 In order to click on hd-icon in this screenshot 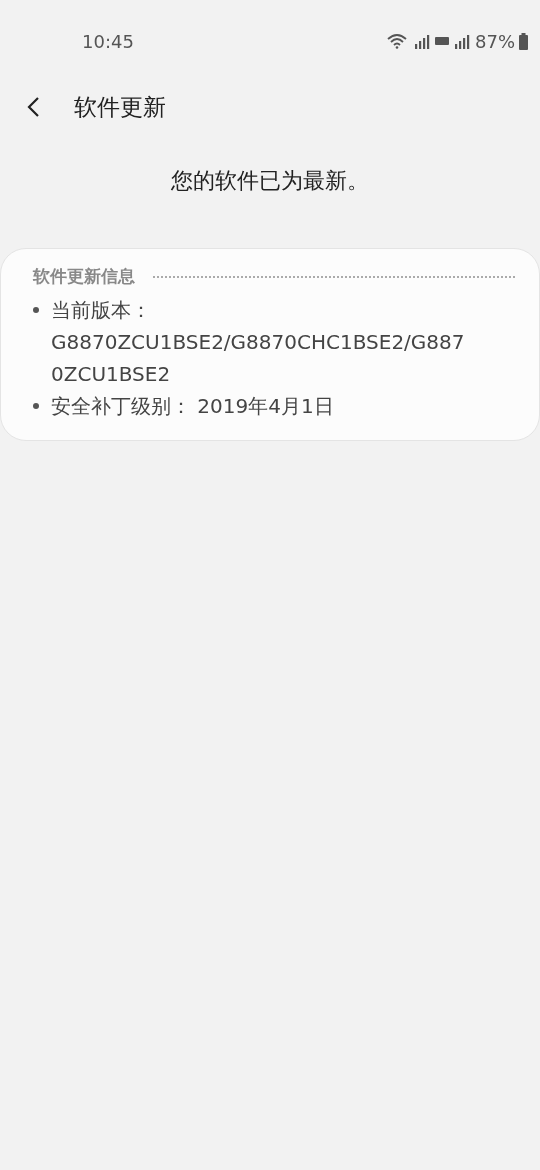, I will do `click(442, 41)`.